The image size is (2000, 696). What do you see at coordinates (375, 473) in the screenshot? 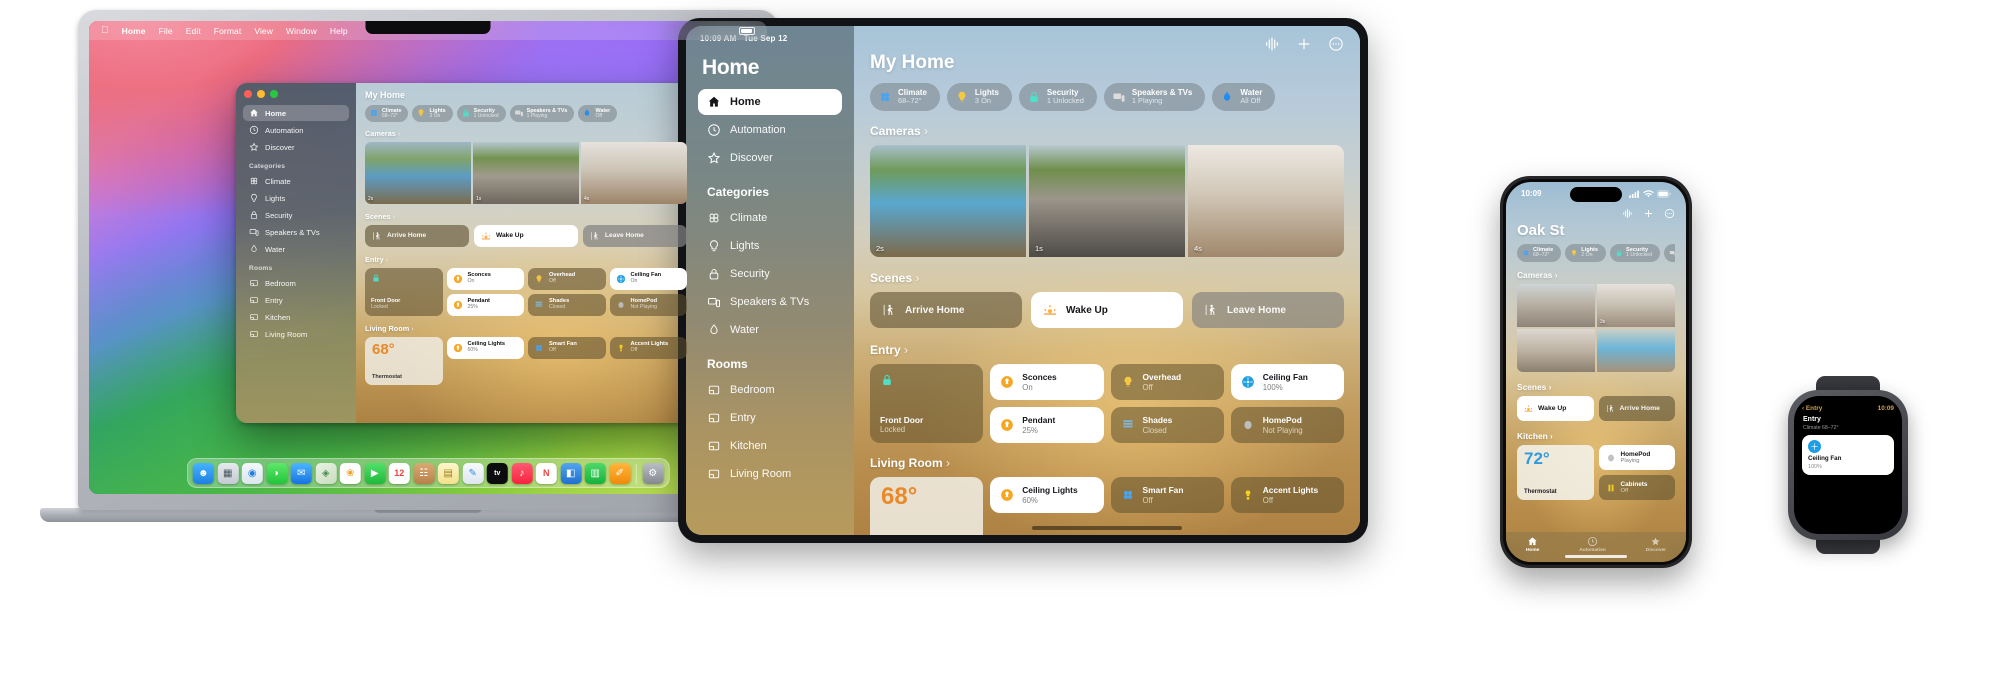
I see `dock-item-facetime: ▶` at bounding box center [375, 473].